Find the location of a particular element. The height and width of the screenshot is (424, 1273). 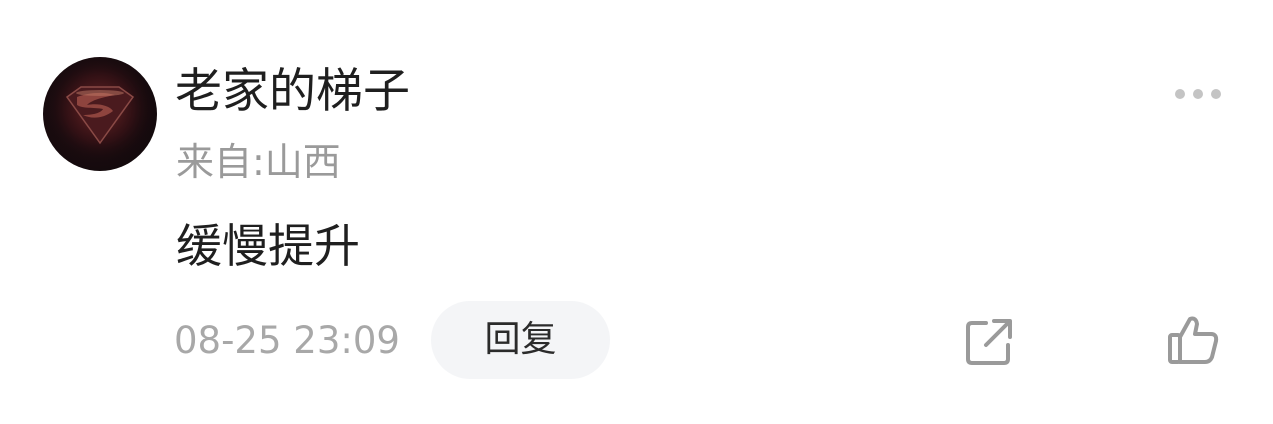

thumbs-up-icon is located at coordinates (1193, 340).